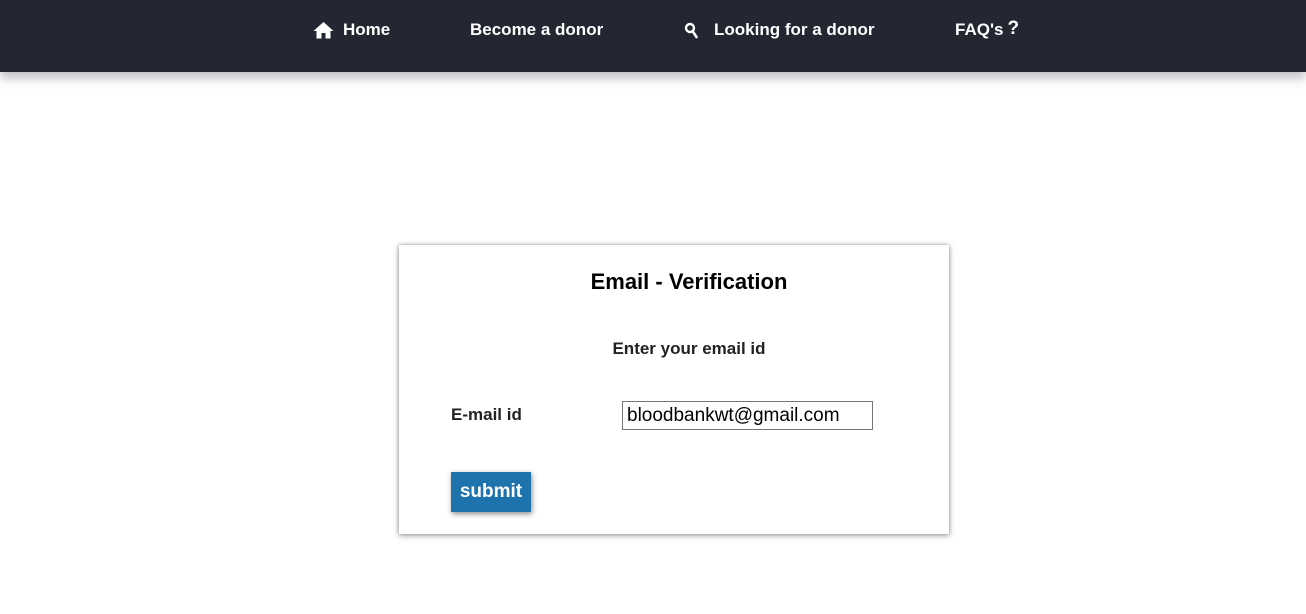  I want to click on search-icon, so click(691, 30).